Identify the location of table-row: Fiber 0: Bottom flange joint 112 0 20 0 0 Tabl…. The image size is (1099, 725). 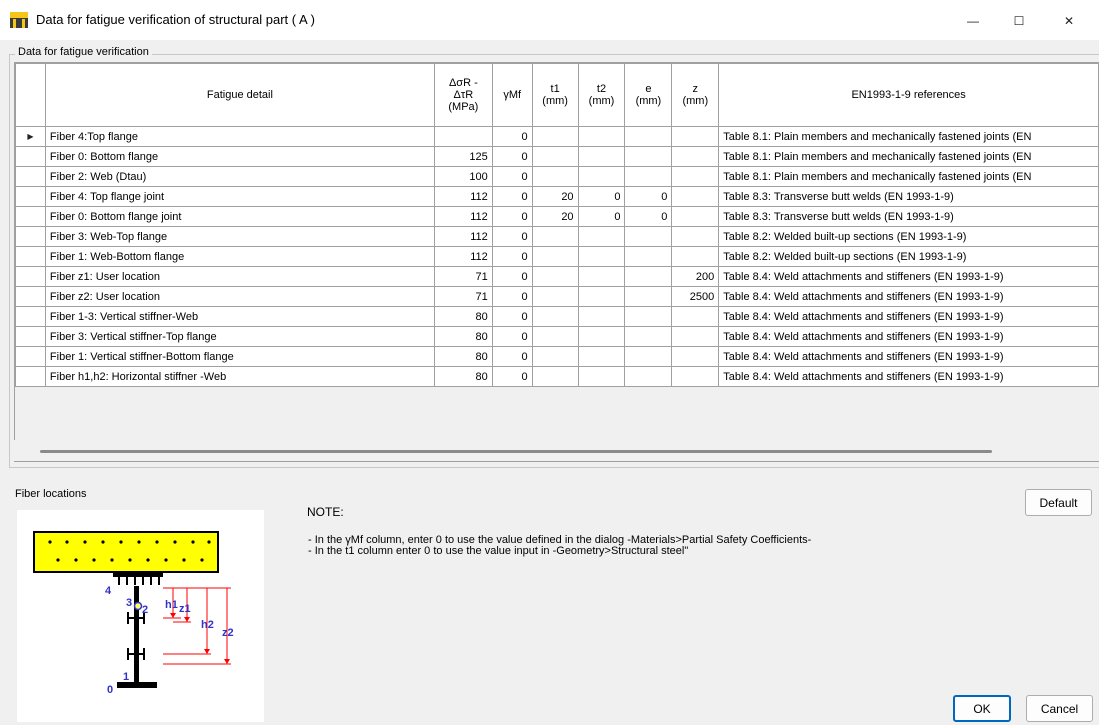
(557, 216).